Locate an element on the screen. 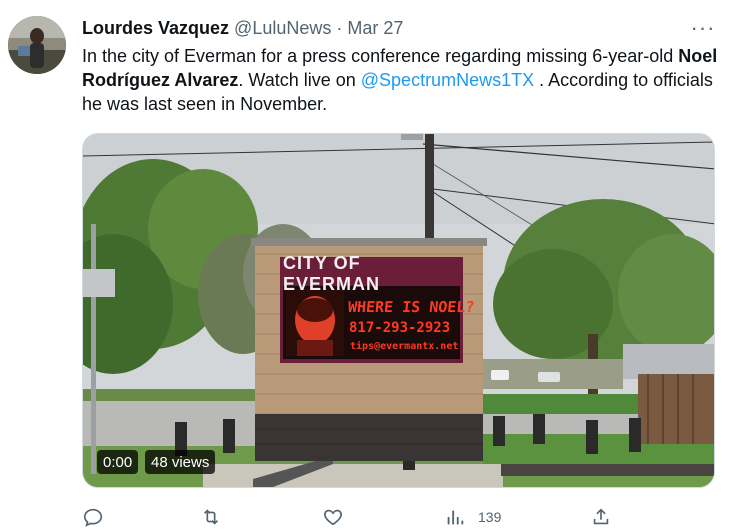 The image size is (737, 531). avatar is located at coordinates (37, 45).